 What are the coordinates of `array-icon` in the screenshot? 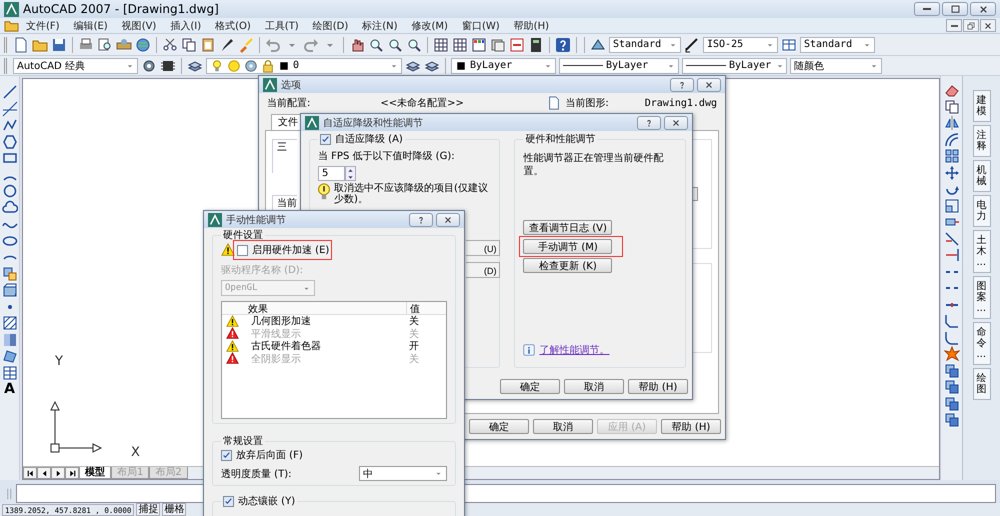 It's located at (952, 156).